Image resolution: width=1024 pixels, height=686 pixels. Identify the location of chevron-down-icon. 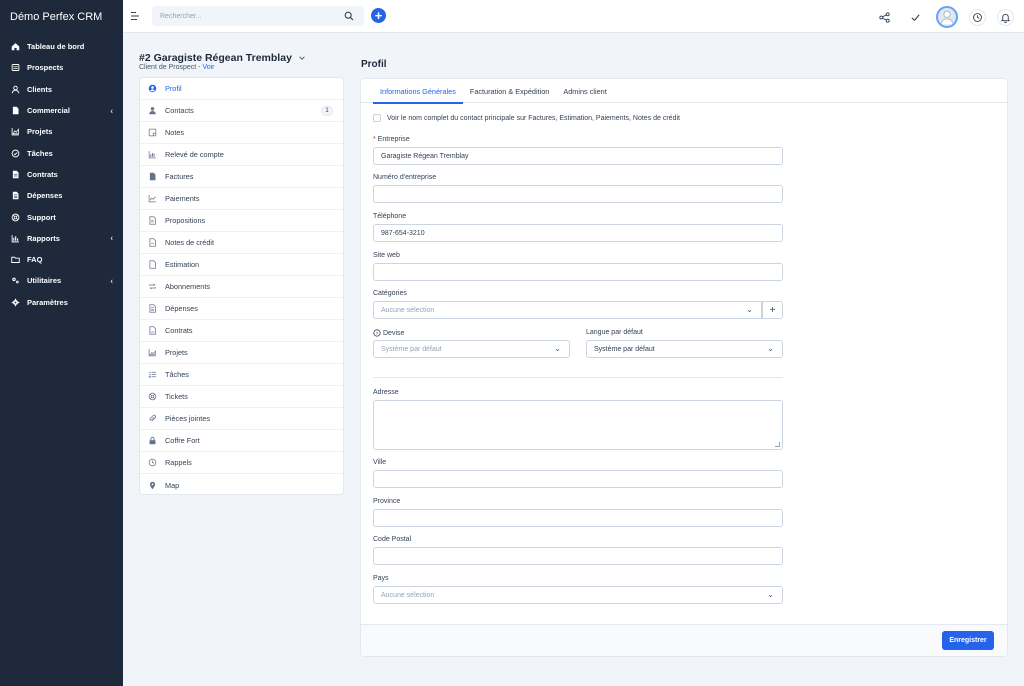
(302, 58).